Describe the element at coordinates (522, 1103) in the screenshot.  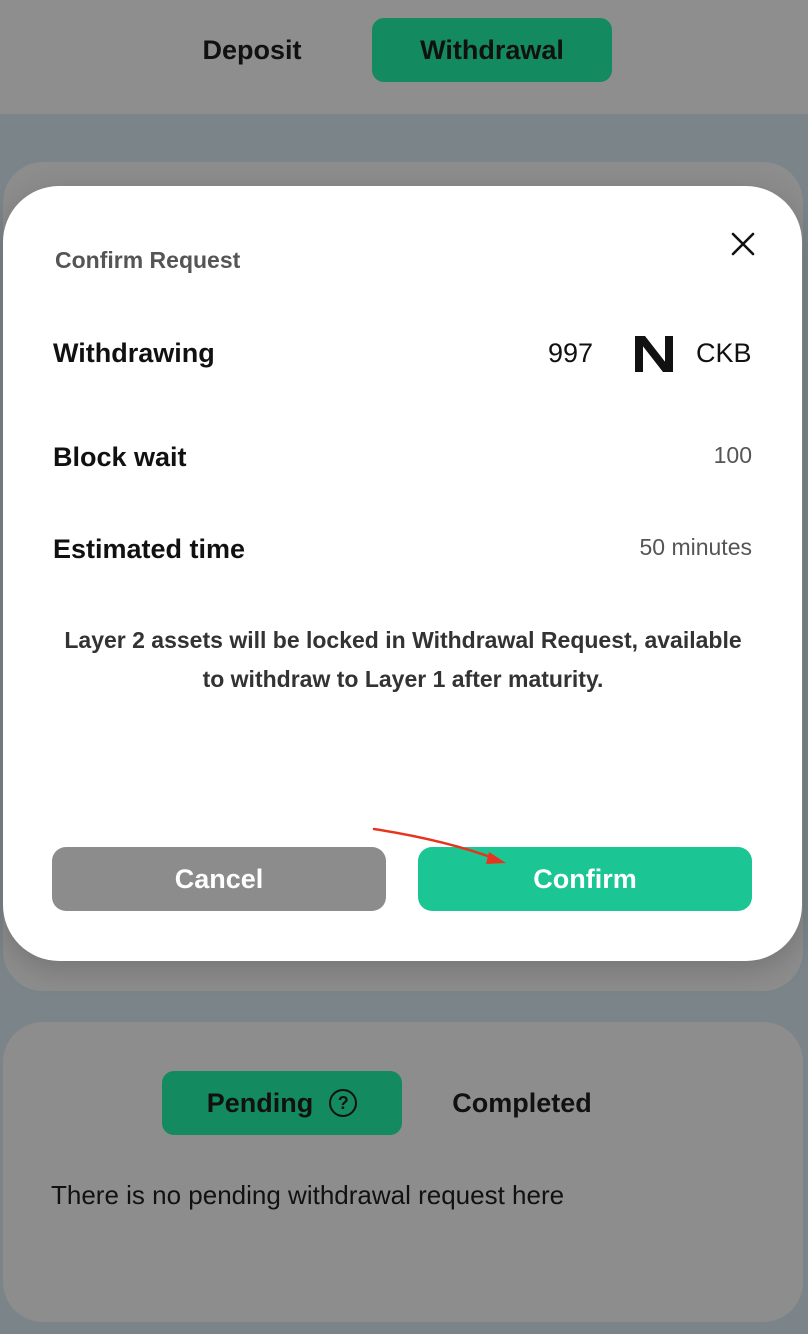
I see `tab-completed: Completed` at that location.